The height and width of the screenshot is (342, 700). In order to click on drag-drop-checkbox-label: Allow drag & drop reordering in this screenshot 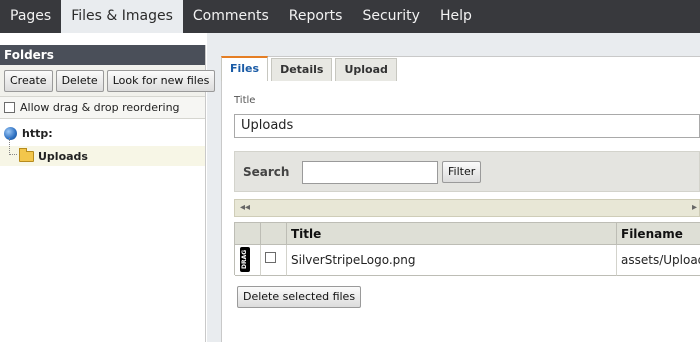, I will do `click(100, 107)`.